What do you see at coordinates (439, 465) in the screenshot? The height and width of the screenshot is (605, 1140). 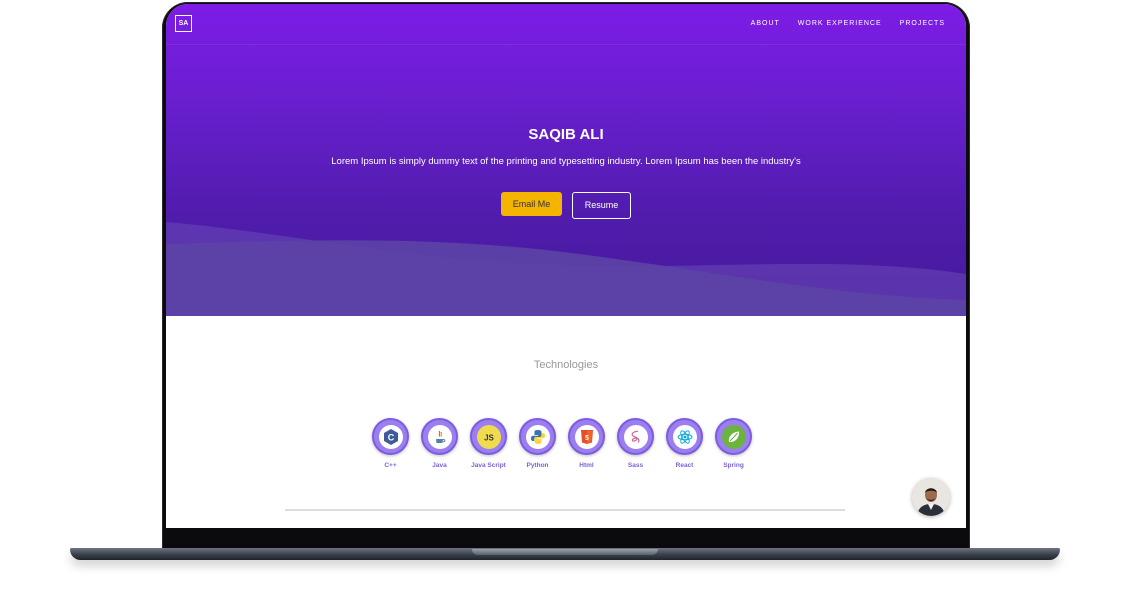 I see `tech-label: Java` at bounding box center [439, 465].